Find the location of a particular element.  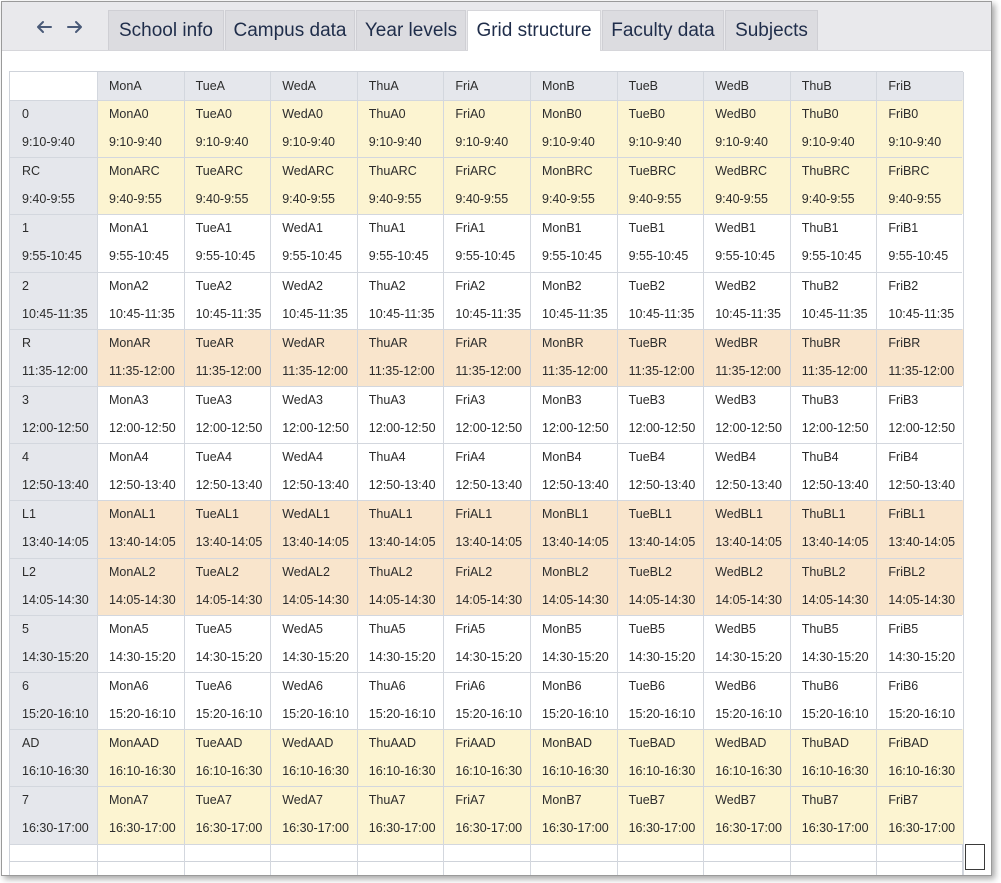

row-header: 0 9:10-9:40 is located at coordinates (53, 128).